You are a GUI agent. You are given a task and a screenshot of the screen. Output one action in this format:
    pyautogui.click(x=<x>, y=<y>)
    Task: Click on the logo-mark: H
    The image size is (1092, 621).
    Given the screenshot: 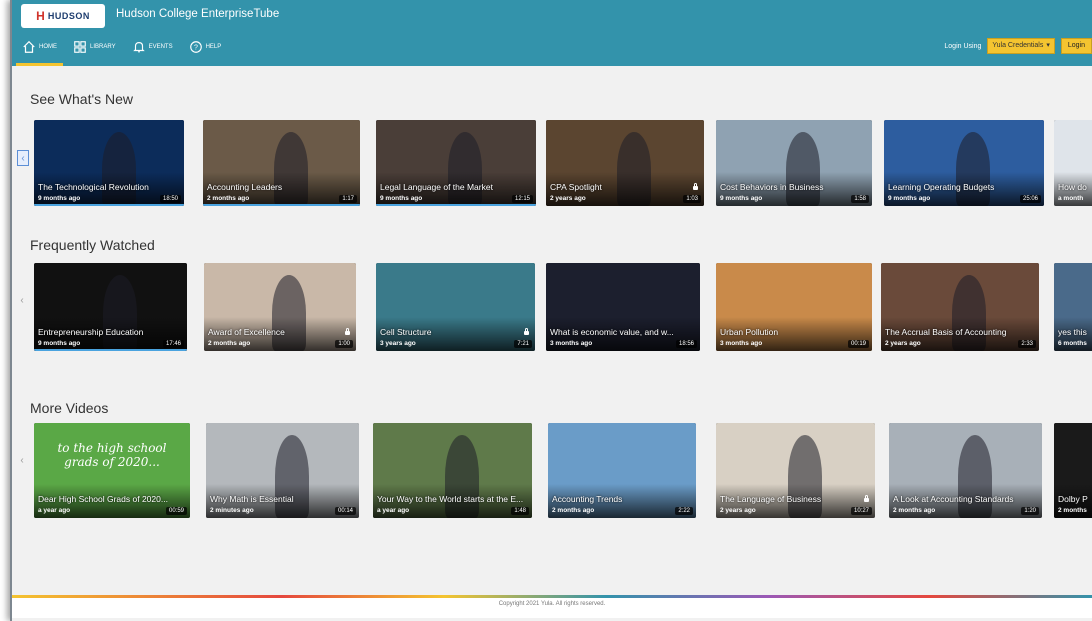 What is the action you would take?
    pyautogui.click(x=40, y=16)
    